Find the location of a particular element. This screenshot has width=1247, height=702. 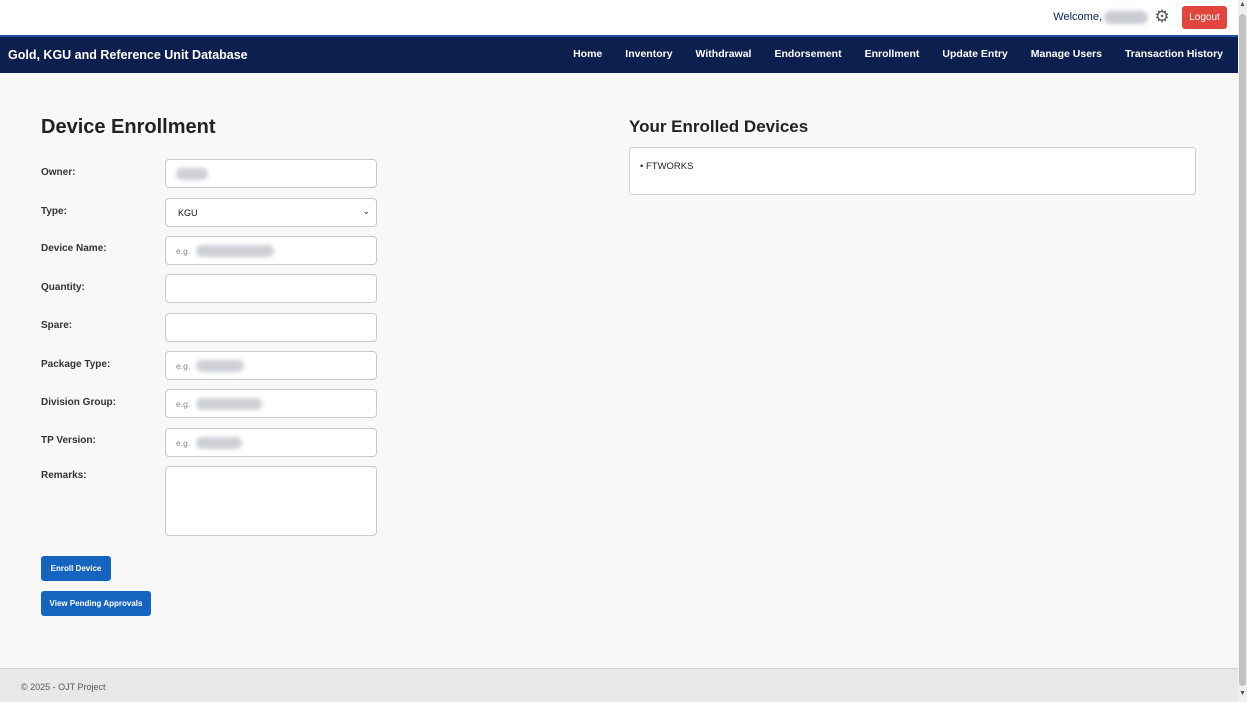

package-type-field: e.g. is located at coordinates (271, 365).